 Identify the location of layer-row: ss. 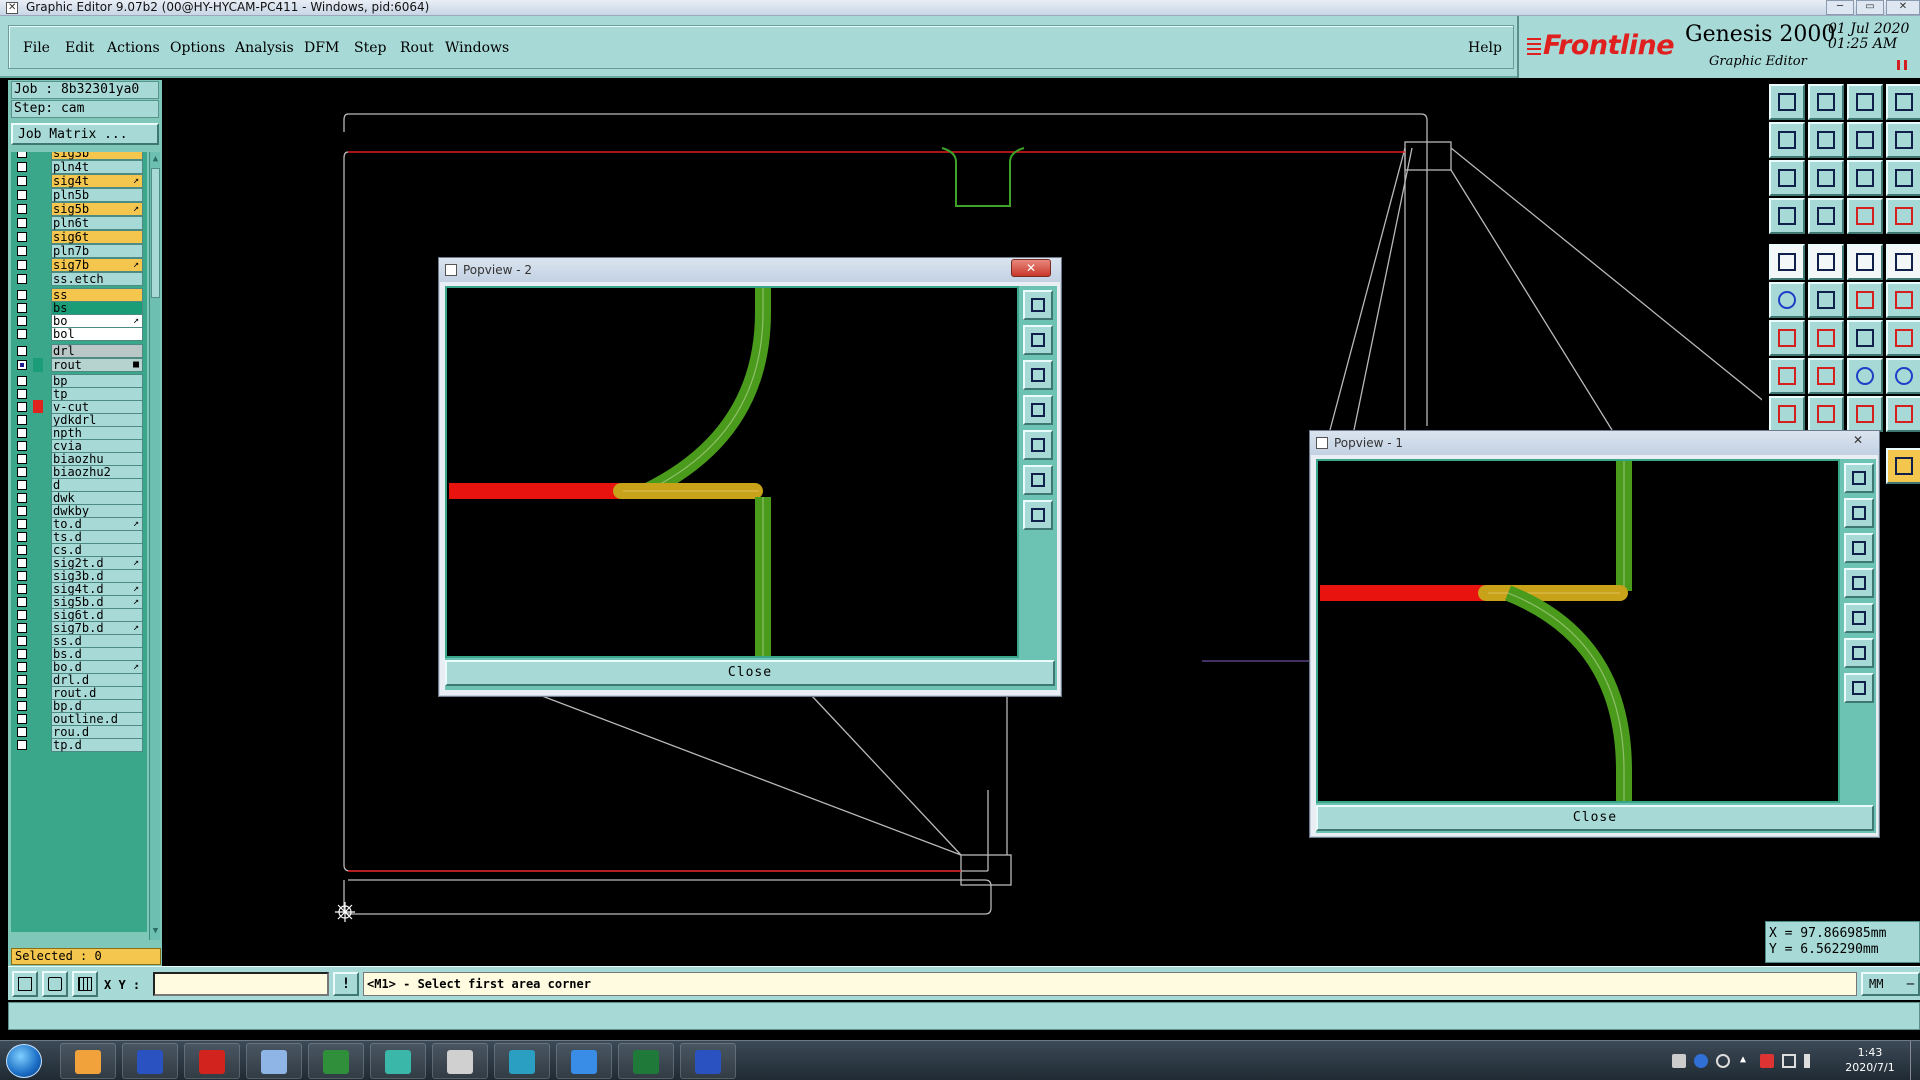
(79, 295).